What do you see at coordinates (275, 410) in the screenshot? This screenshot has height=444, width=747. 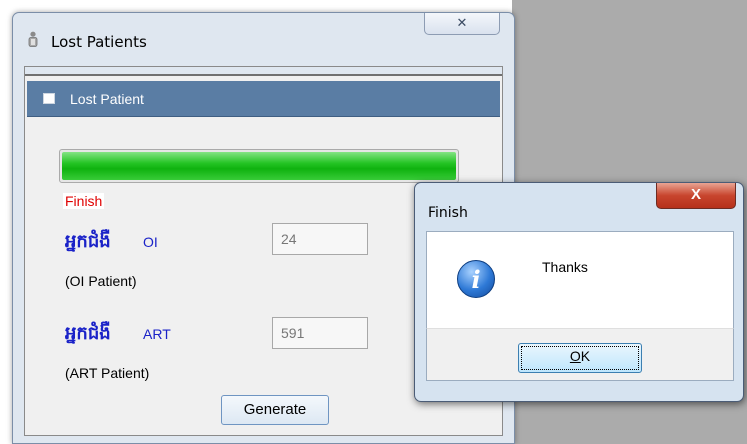 I see `generate-button: Generate` at bounding box center [275, 410].